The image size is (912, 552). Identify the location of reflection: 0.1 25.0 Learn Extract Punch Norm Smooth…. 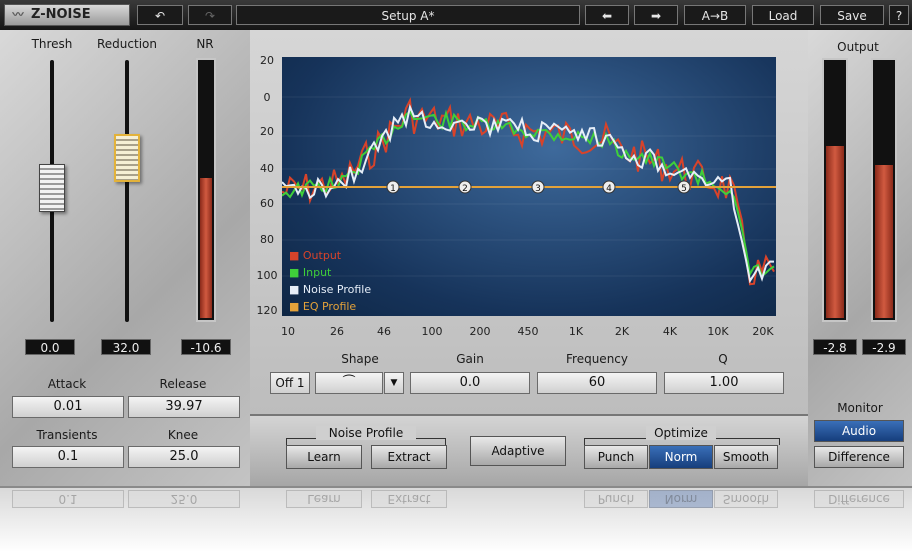
(456, 520).